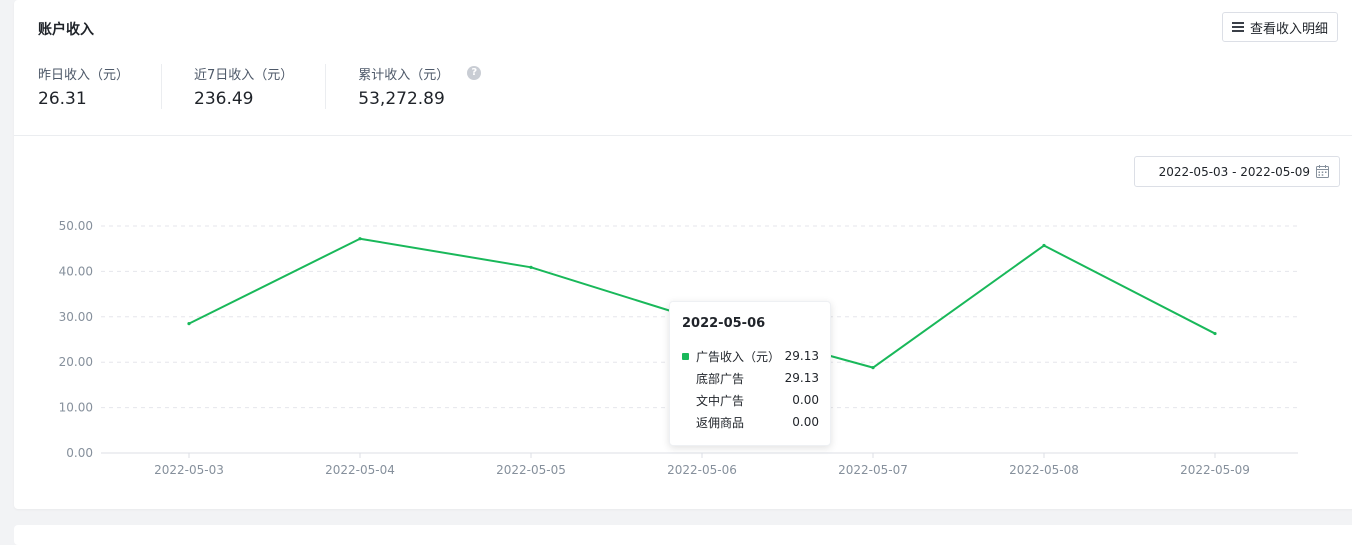  I want to click on series-marker-icon, so click(685, 356).